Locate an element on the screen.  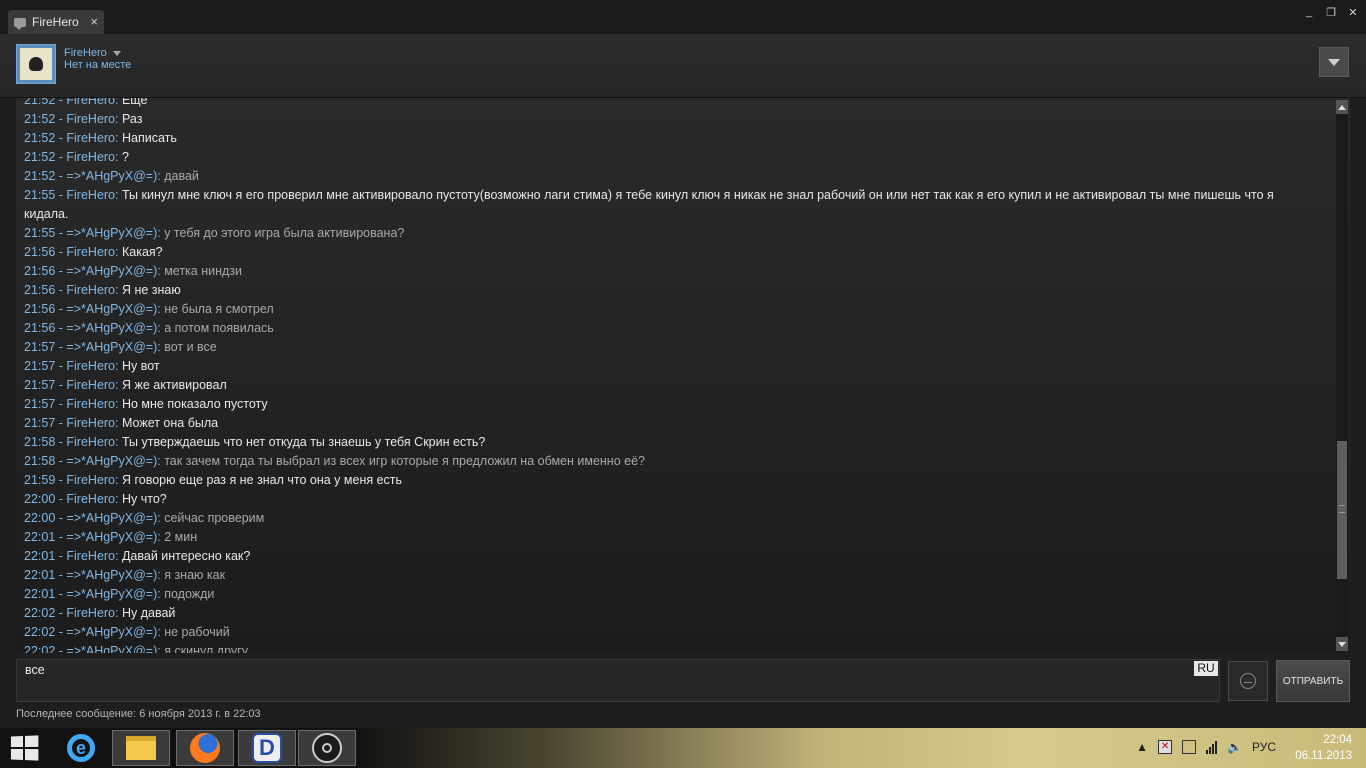
tray-expand-icon: ▲ is located at coordinates (1142, 747).